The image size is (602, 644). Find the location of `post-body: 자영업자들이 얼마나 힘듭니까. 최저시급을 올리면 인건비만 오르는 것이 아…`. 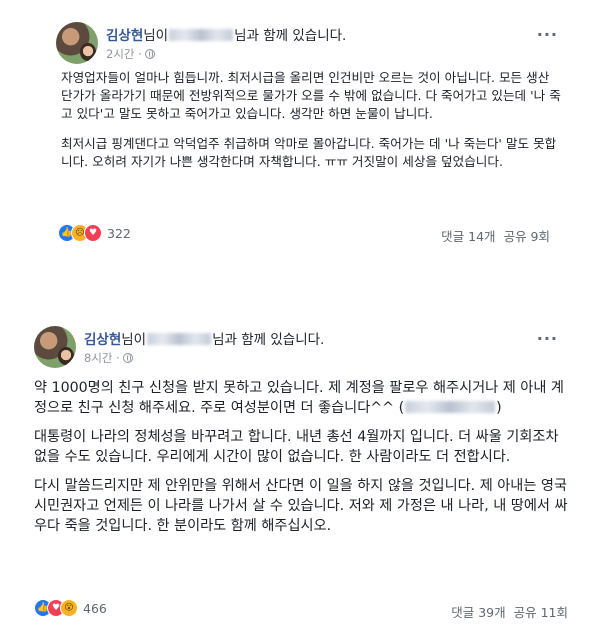

post-body: 자영업자들이 얼마나 힘듭니까. 최저시급을 올리면 인건비만 오르는 것이 아… is located at coordinates (311, 126).